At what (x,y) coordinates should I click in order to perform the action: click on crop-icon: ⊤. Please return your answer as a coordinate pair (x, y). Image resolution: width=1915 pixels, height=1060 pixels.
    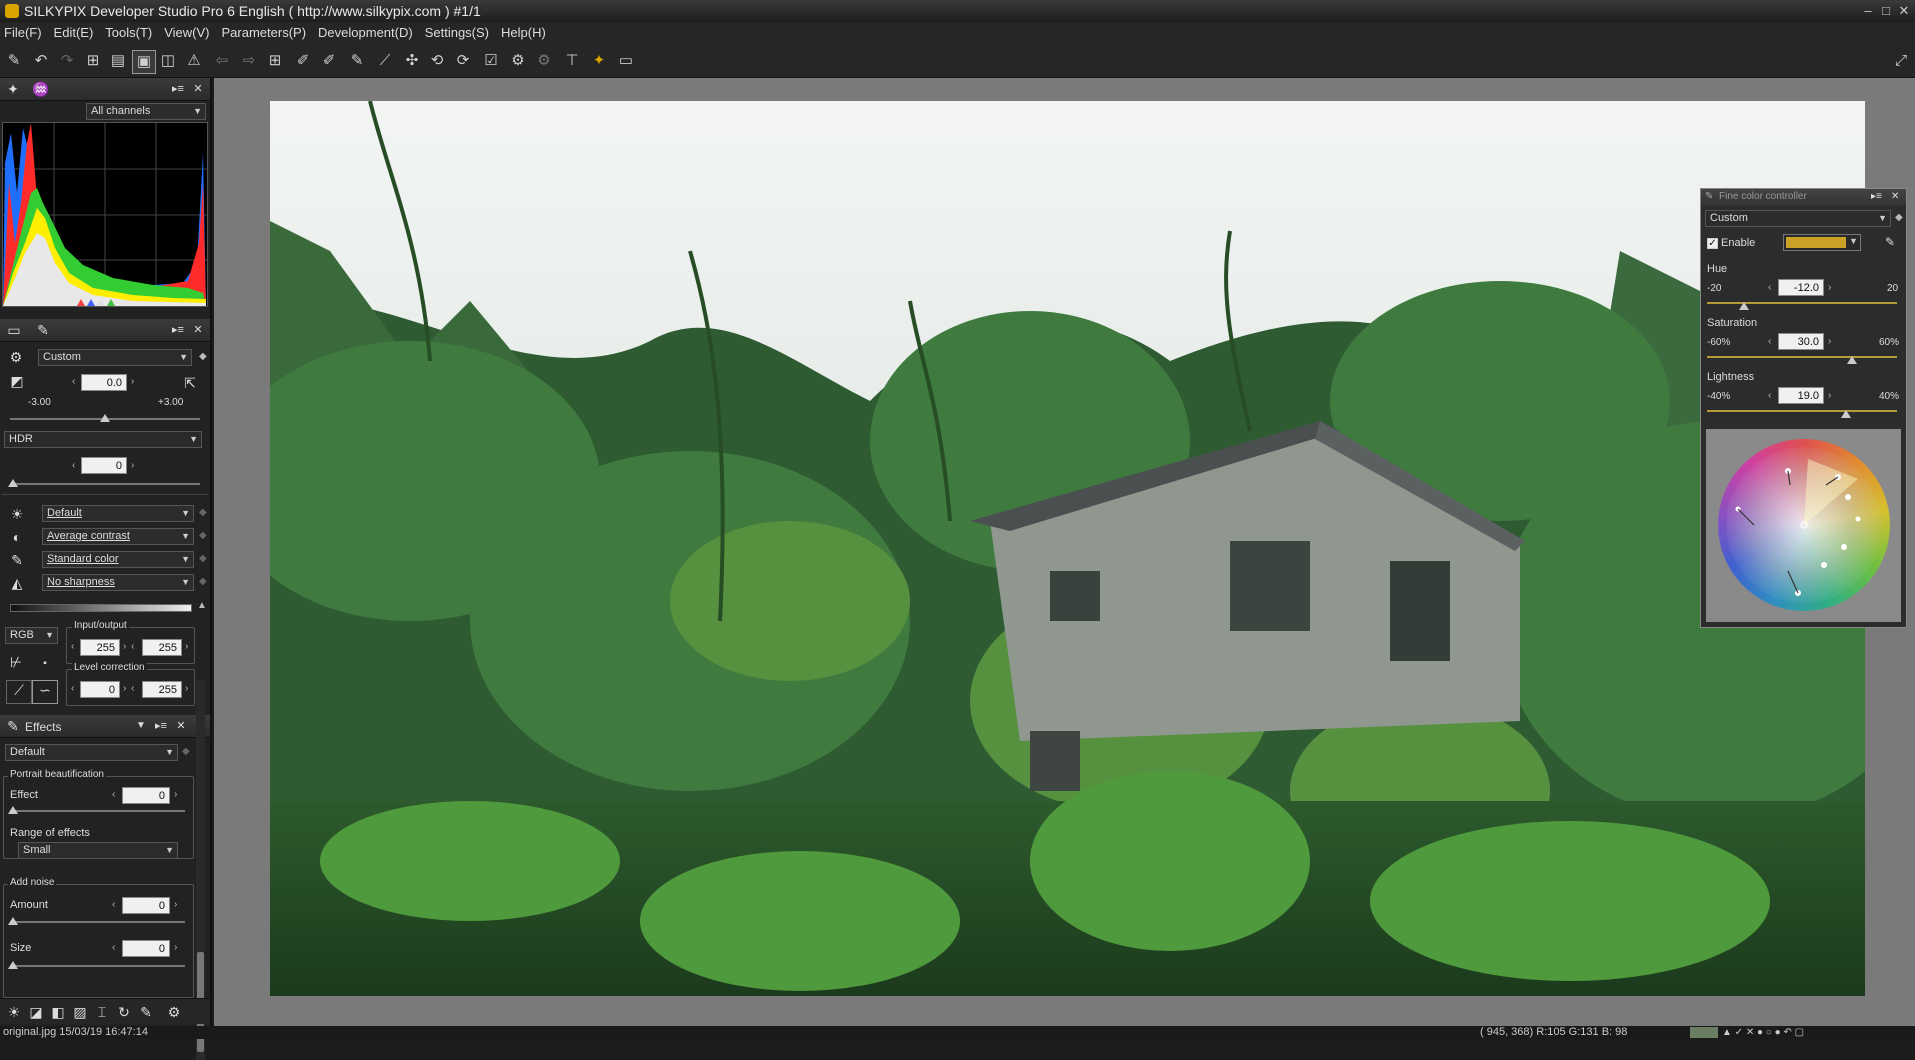
    Looking at the image, I should click on (572, 61).